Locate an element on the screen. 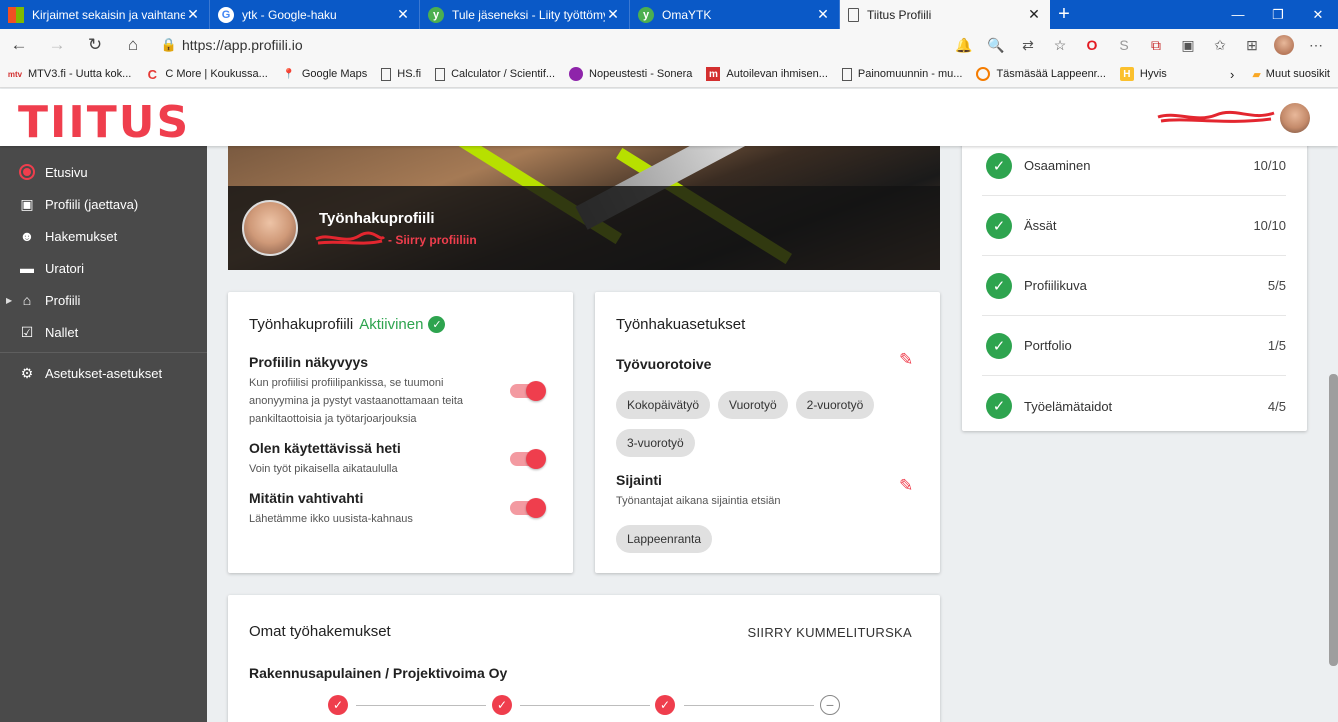 The height and width of the screenshot is (722, 1338). mtv-icon: mtv is located at coordinates (15, 74).